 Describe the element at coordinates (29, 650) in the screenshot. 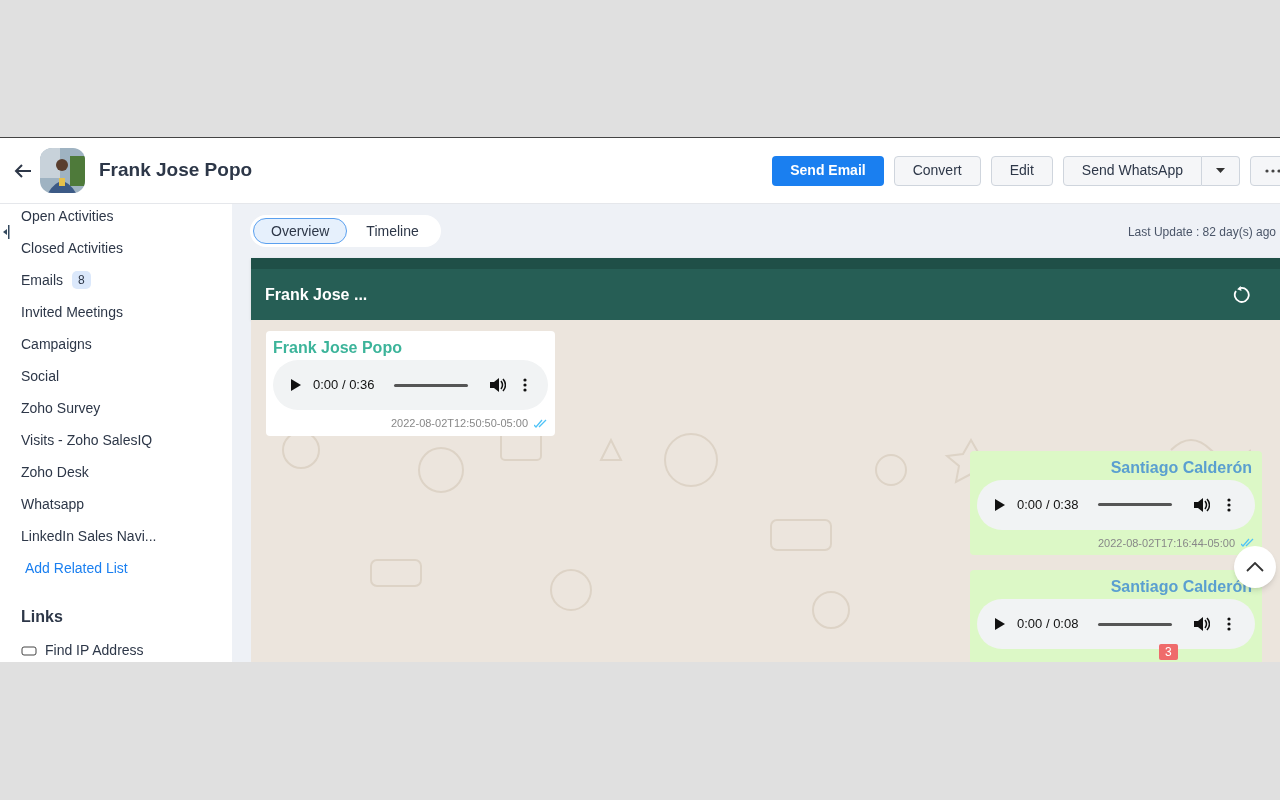

I see `link-icon` at that location.